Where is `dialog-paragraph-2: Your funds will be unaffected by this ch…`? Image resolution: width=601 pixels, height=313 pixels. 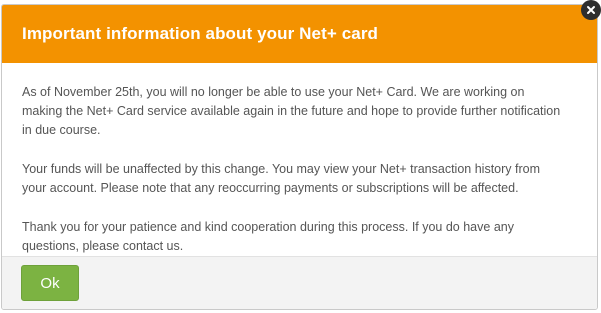
dialog-paragraph-2: Your funds will be unaffected by this ch… is located at coordinates (281, 178).